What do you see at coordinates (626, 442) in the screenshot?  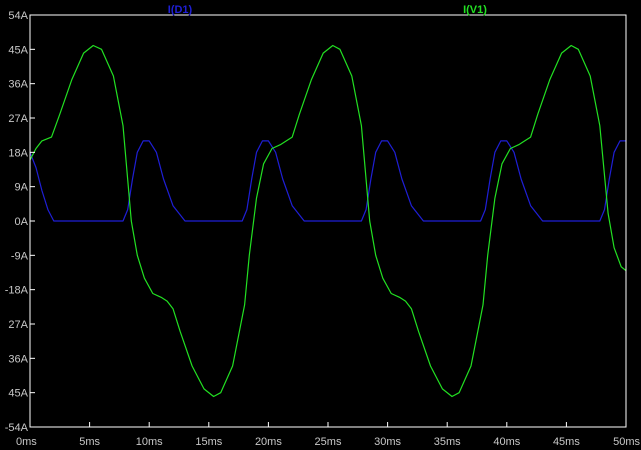 I see `x-tick-label: 50ms` at bounding box center [626, 442].